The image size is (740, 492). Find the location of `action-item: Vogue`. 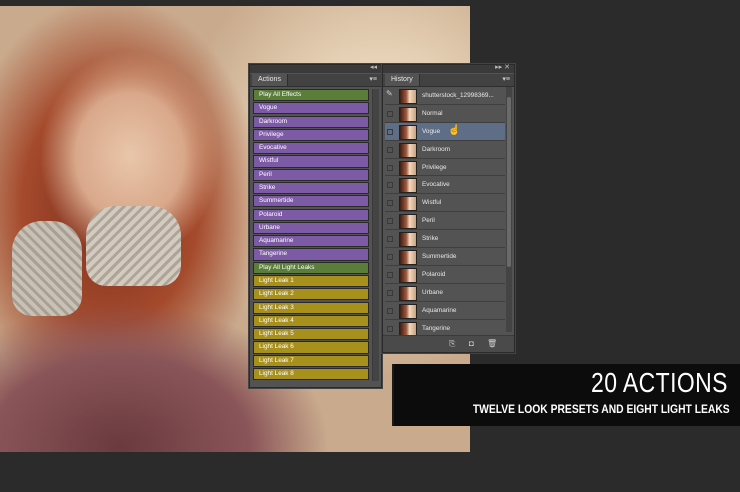

action-item: Vogue is located at coordinates (311, 108).